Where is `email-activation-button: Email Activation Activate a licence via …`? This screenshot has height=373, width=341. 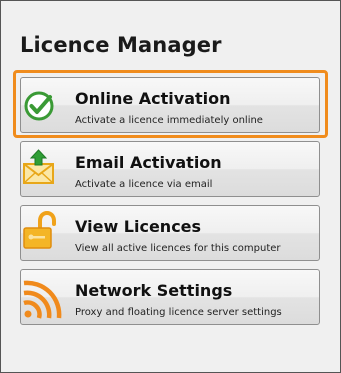
email-activation-button: Email Activation Activate a licence via … is located at coordinates (170, 169).